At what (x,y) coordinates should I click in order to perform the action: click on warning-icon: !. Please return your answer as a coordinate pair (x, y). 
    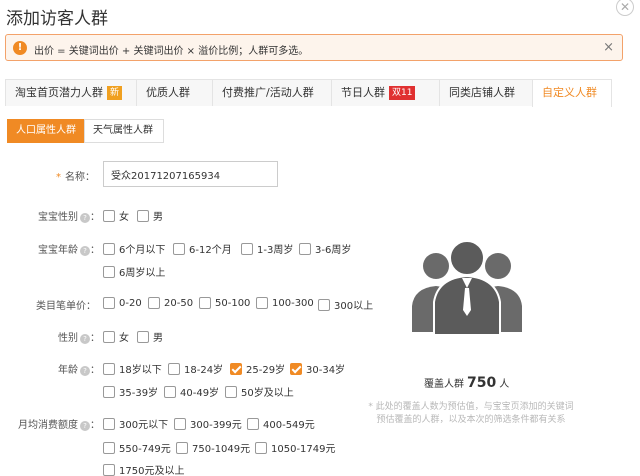
    Looking at the image, I should click on (20, 48).